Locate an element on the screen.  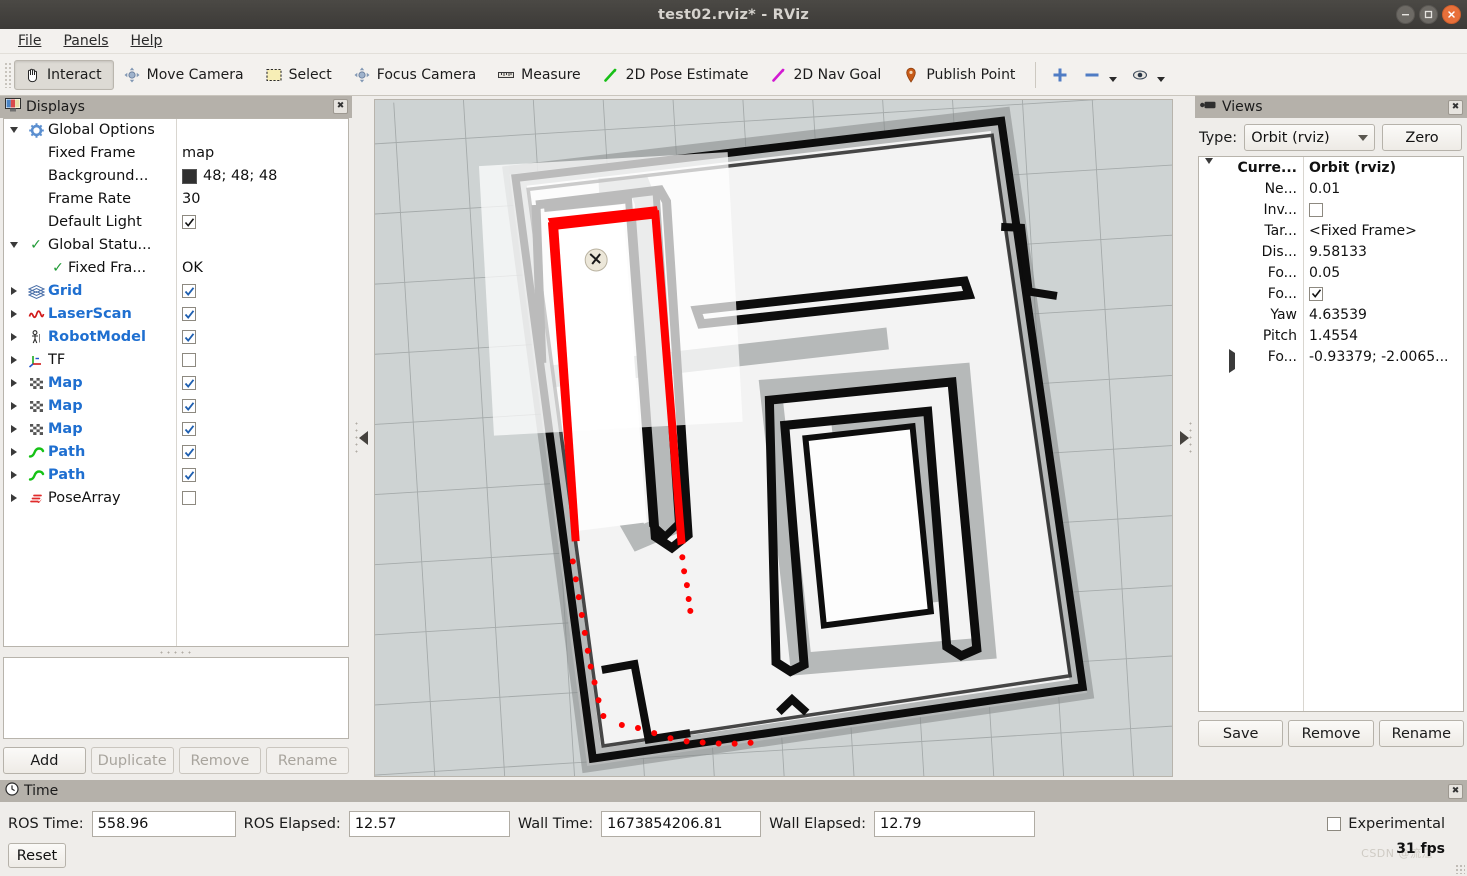
tool-interact: Interact is located at coordinates (64, 74).